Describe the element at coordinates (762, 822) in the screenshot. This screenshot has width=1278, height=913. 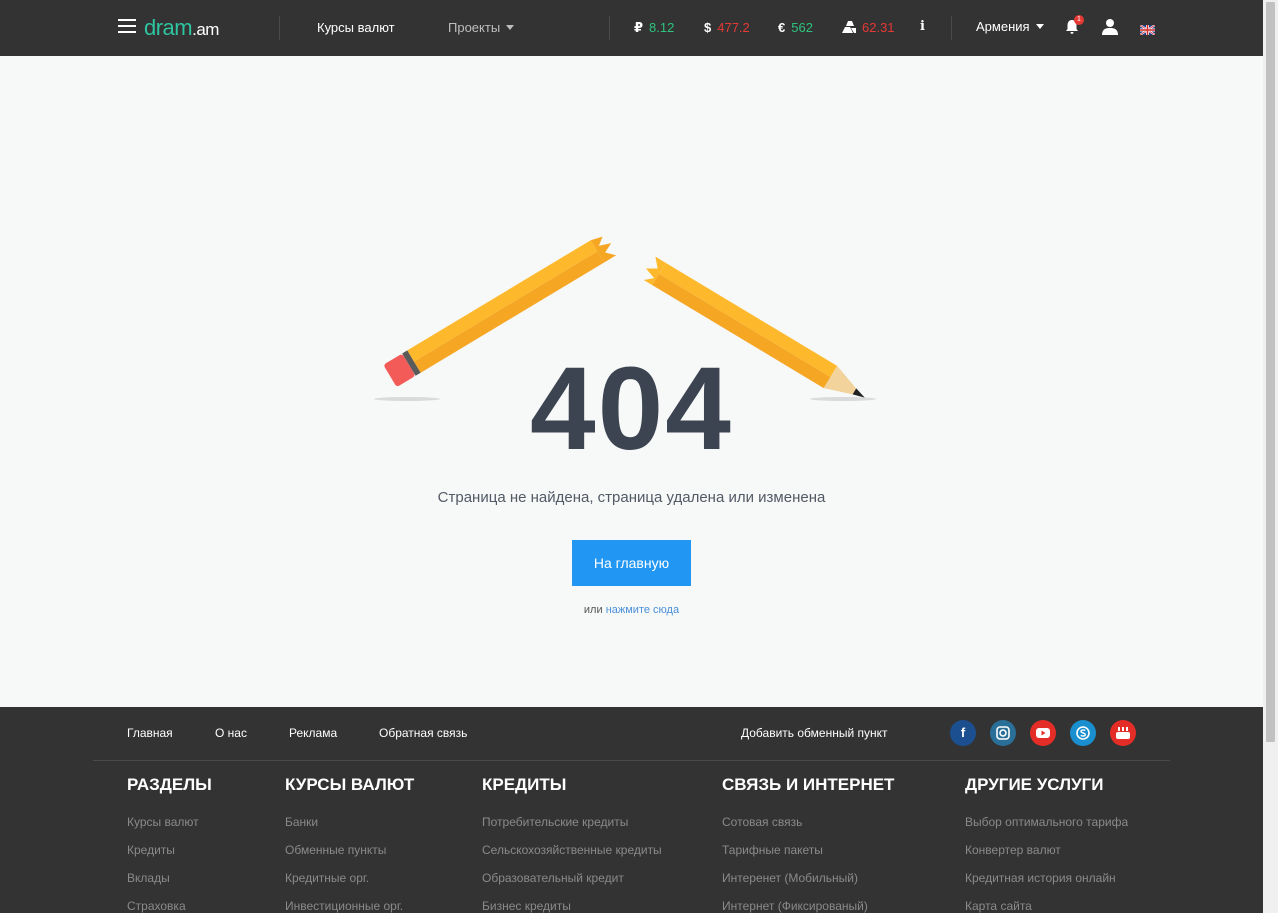
I see `footer-item: Сотовая связь` at that location.